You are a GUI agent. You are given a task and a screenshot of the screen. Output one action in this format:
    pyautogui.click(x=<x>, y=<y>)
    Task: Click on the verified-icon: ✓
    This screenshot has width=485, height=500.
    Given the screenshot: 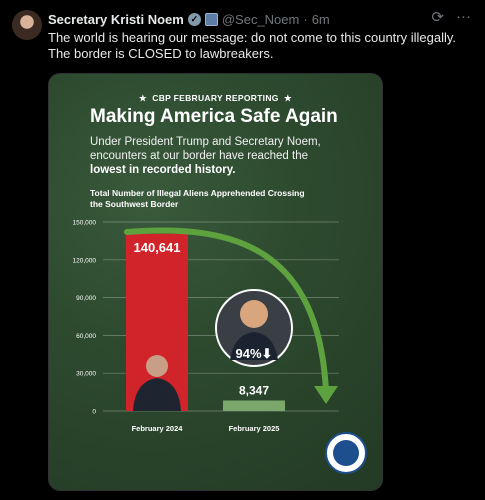 What is the action you would take?
    pyautogui.click(x=194, y=19)
    